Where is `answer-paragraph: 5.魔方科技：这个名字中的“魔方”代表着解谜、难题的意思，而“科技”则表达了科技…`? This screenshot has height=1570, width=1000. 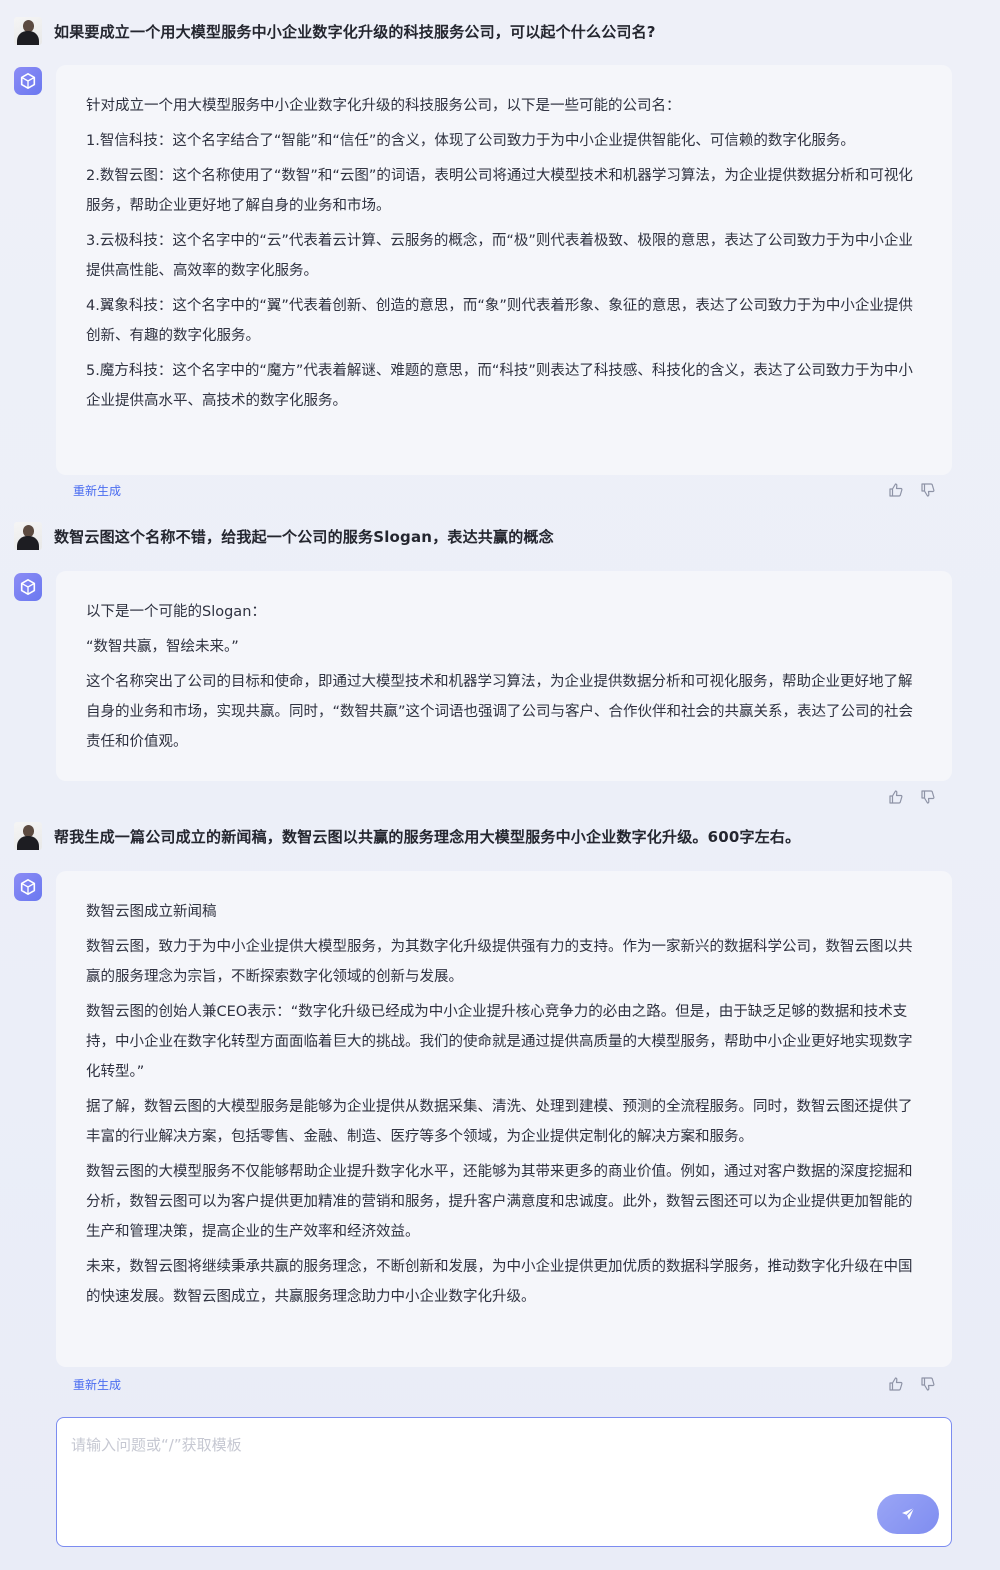
answer-paragraph: 5.魔方科技：这个名字中的“魔方”代表着解谜、难题的意思，而“科技”则表达了科技… is located at coordinates (499, 386).